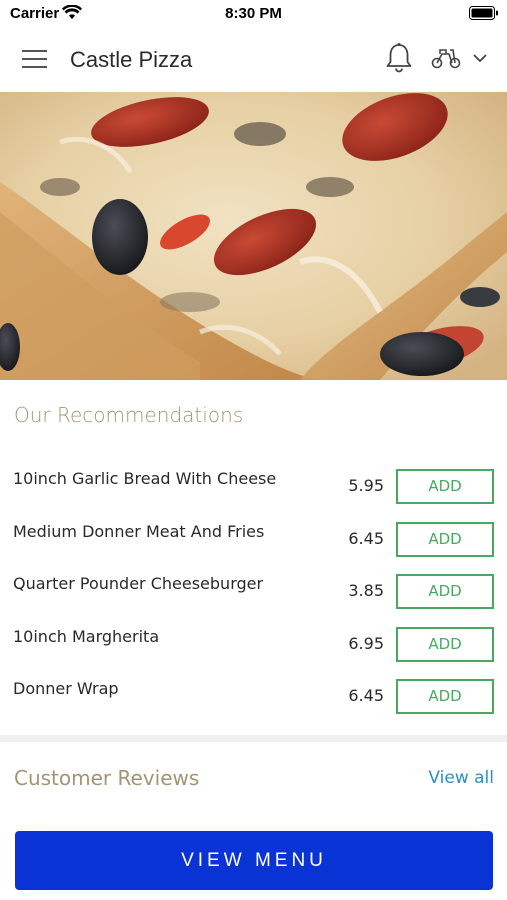 The width and height of the screenshot is (507, 900). I want to click on item-name: Medium Donner Meat And Fries, so click(139, 531).